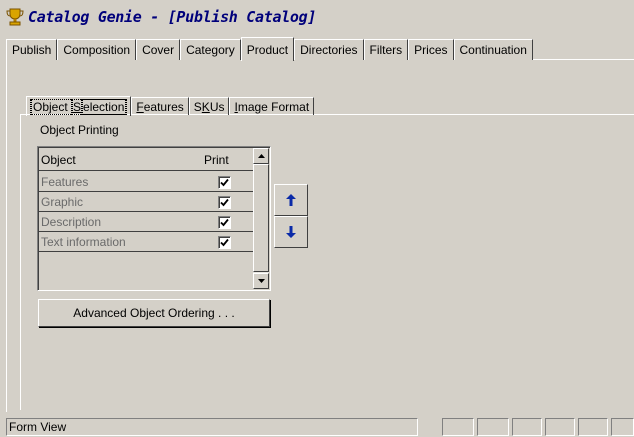 The width and height of the screenshot is (634, 437). Describe the element at coordinates (172, 16) in the screenshot. I see `window-title: Catalog Genie - [Publish Catalog]` at that location.